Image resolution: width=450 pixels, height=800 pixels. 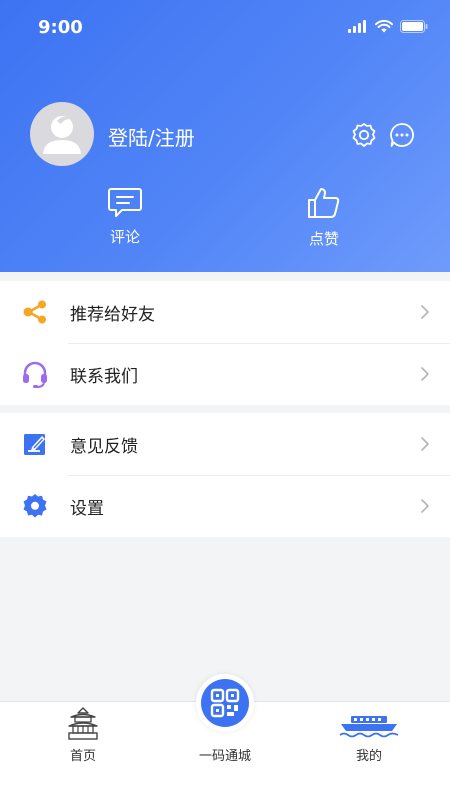 What do you see at coordinates (225, 28) in the screenshot?
I see `status-bar: 9:00` at bounding box center [225, 28].